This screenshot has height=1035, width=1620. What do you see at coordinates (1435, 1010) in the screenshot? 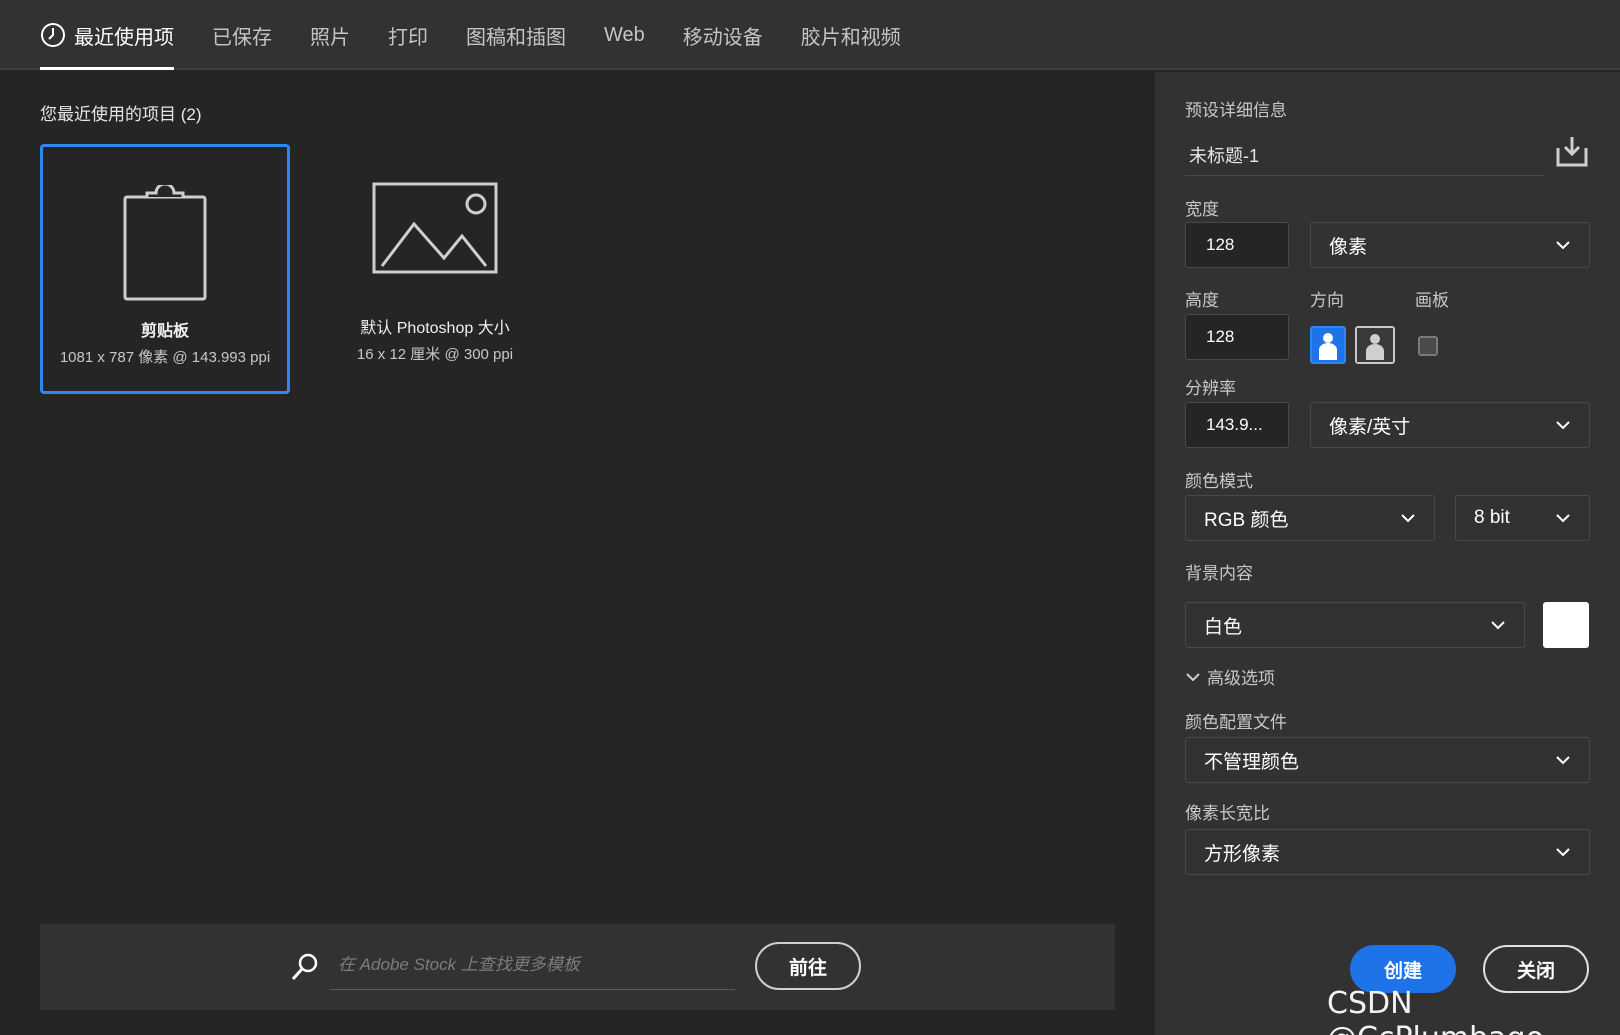
I see `watermark-text: CSDN @CcPlumbago` at bounding box center [1435, 1010].